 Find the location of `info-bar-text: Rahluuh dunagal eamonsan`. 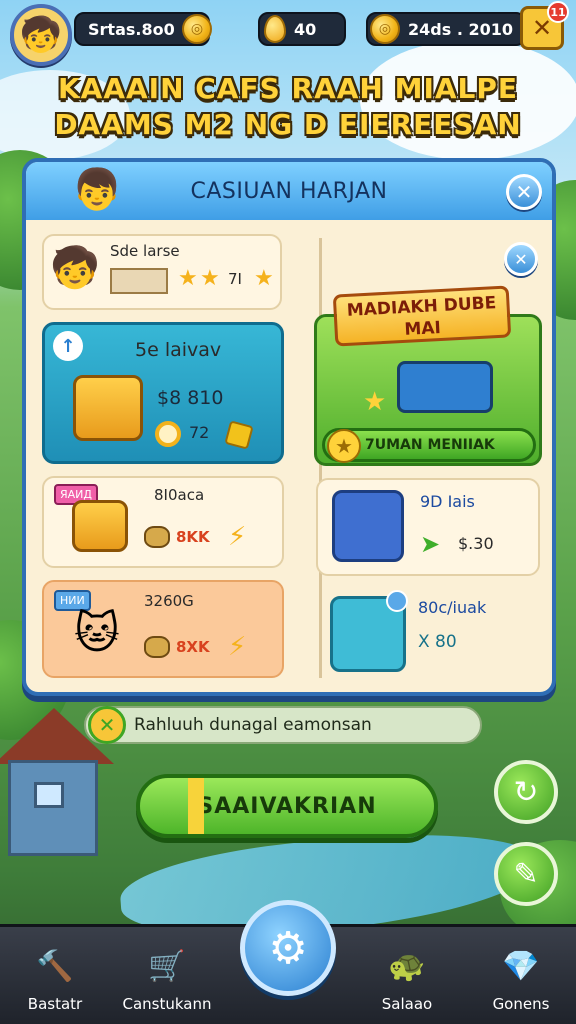

info-bar-text: Rahluuh dunagal eamonsan is located at coordinates (253, 725).